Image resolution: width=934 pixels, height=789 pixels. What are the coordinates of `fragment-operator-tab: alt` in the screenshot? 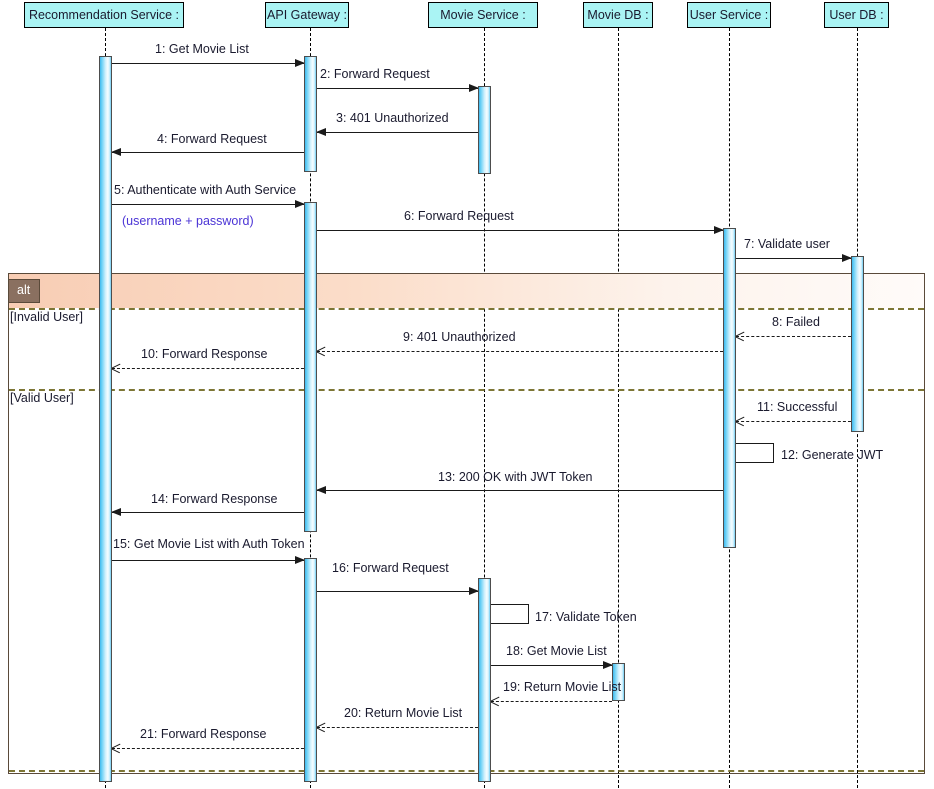 It's located at (24, 291).